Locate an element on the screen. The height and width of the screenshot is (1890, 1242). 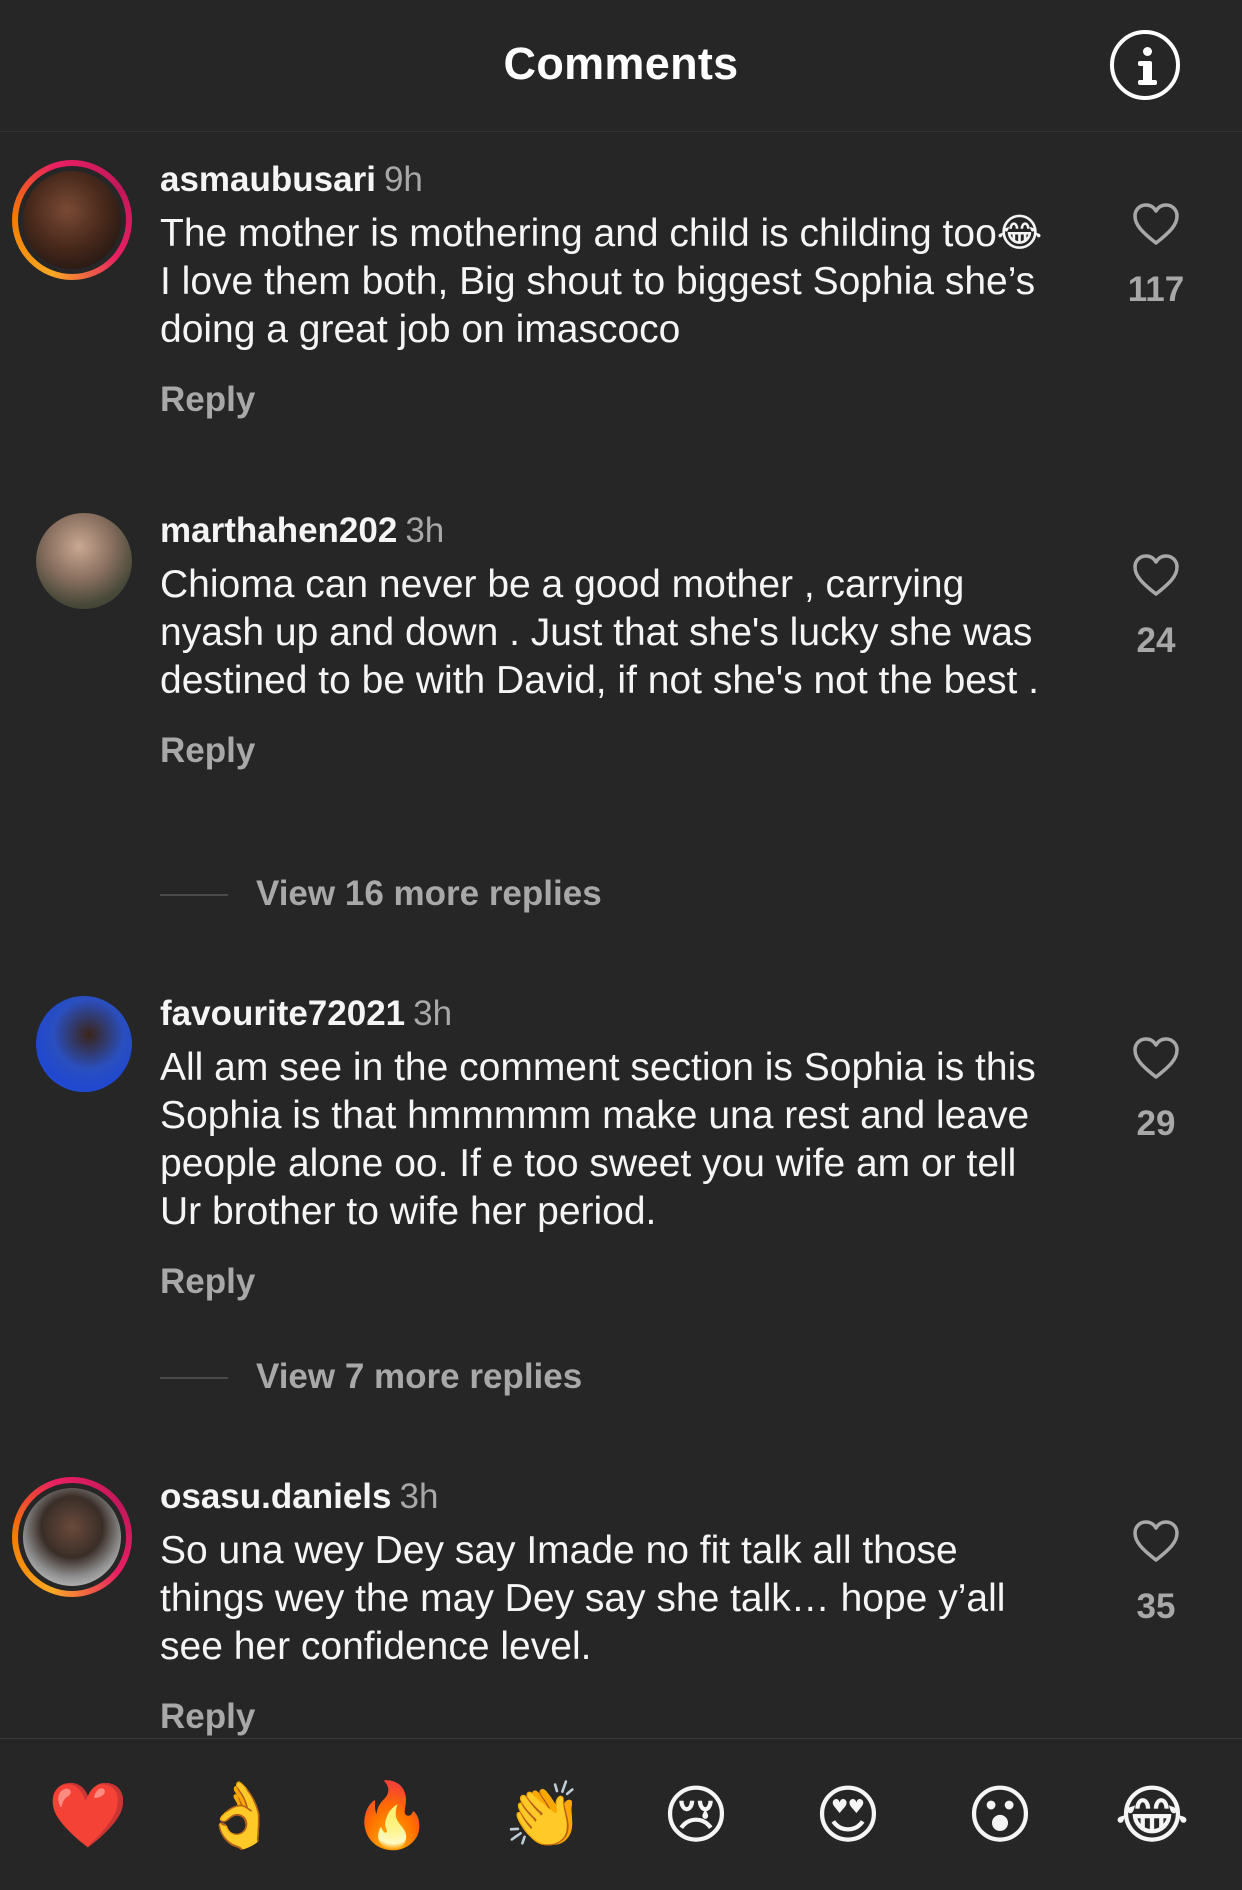
comment-username: asmaubusari is located at coordinates (268, 179).